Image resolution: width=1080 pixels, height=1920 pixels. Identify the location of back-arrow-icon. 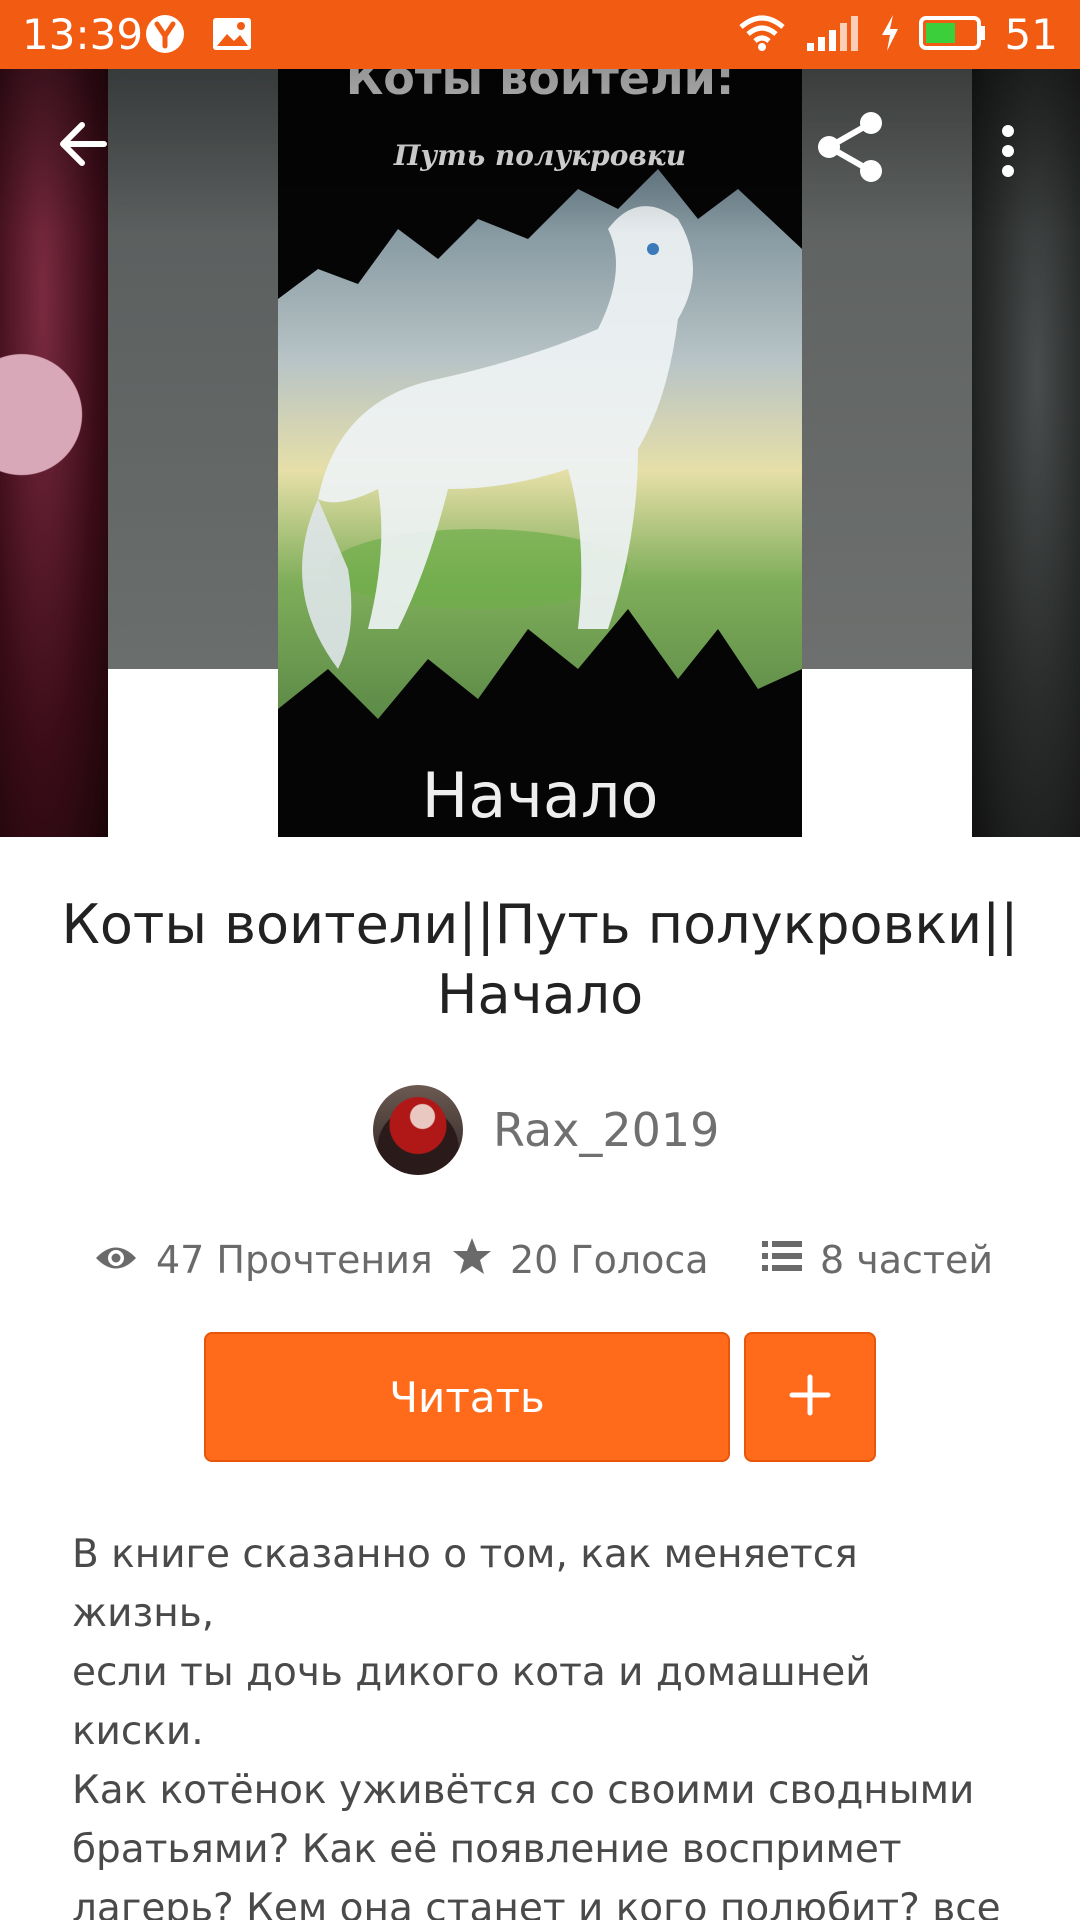
(83, 146).